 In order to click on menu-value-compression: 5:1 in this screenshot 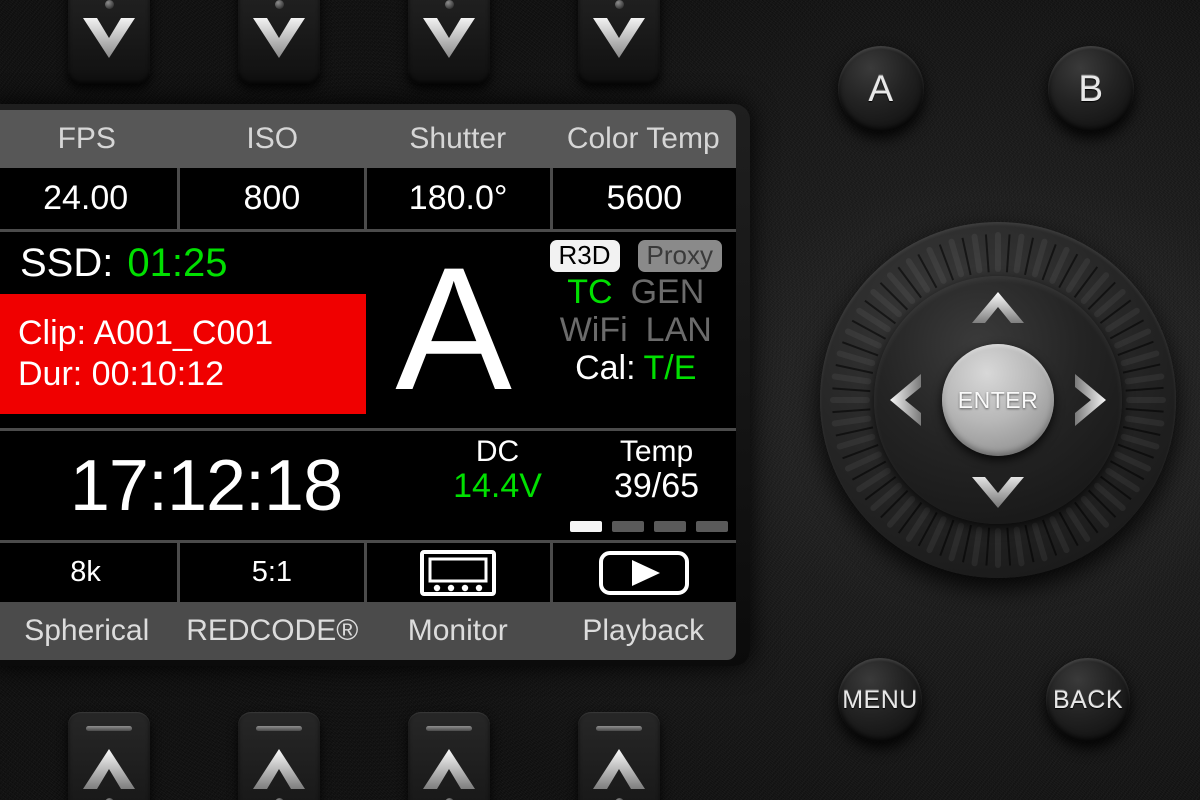, I will do `click(273, 572)`.